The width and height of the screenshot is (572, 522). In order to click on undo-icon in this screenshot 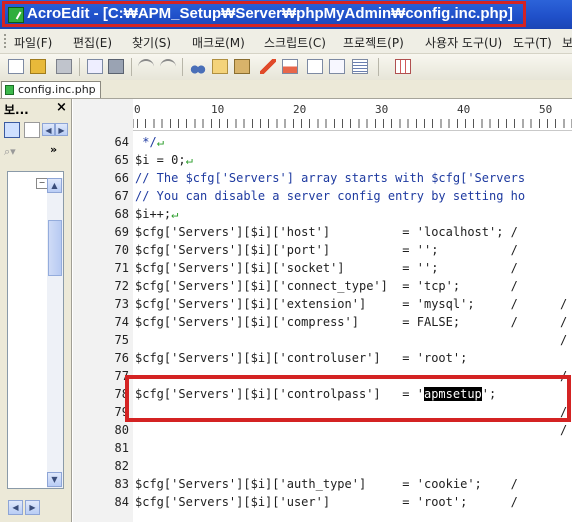, I will do `click(146, 66)`.